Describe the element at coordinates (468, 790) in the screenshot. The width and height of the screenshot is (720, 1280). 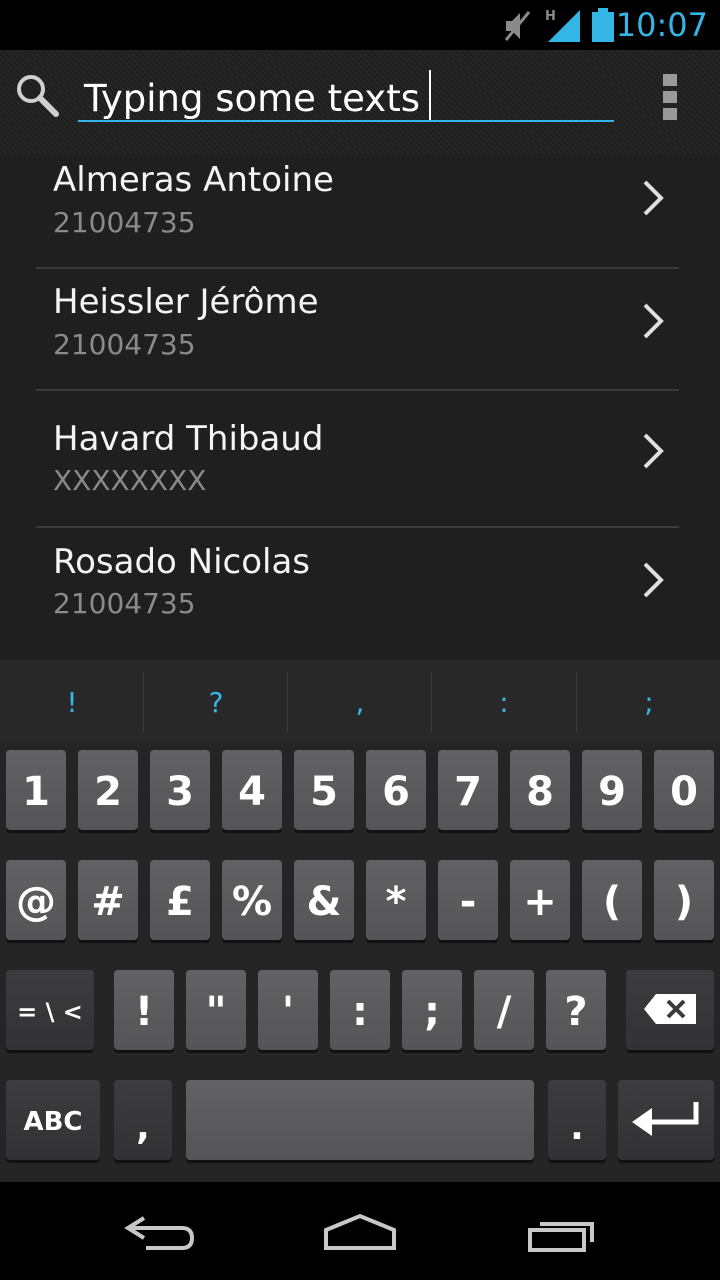
I see `key: 7` at that location.